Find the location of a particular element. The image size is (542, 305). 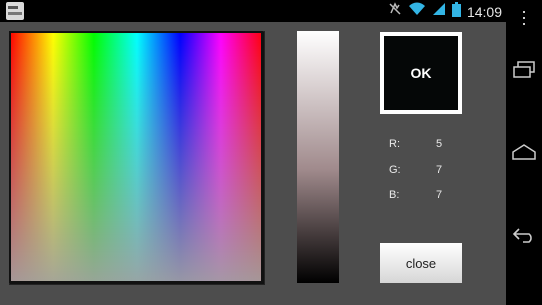

status-icons: 14:09 is located at coordinates (445, 11).